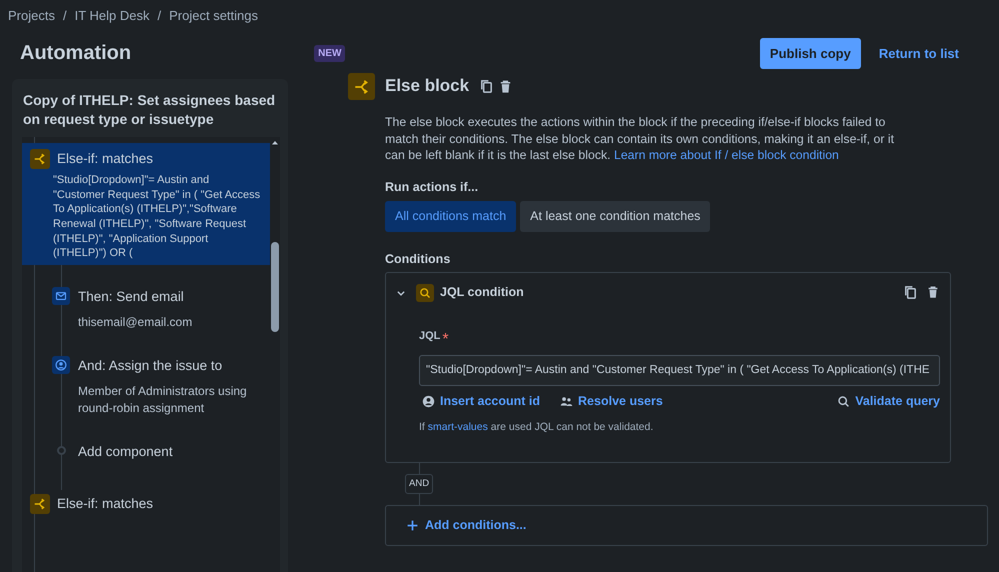  I want to click on return-to-list-link: Return to list, so click(918, 53).